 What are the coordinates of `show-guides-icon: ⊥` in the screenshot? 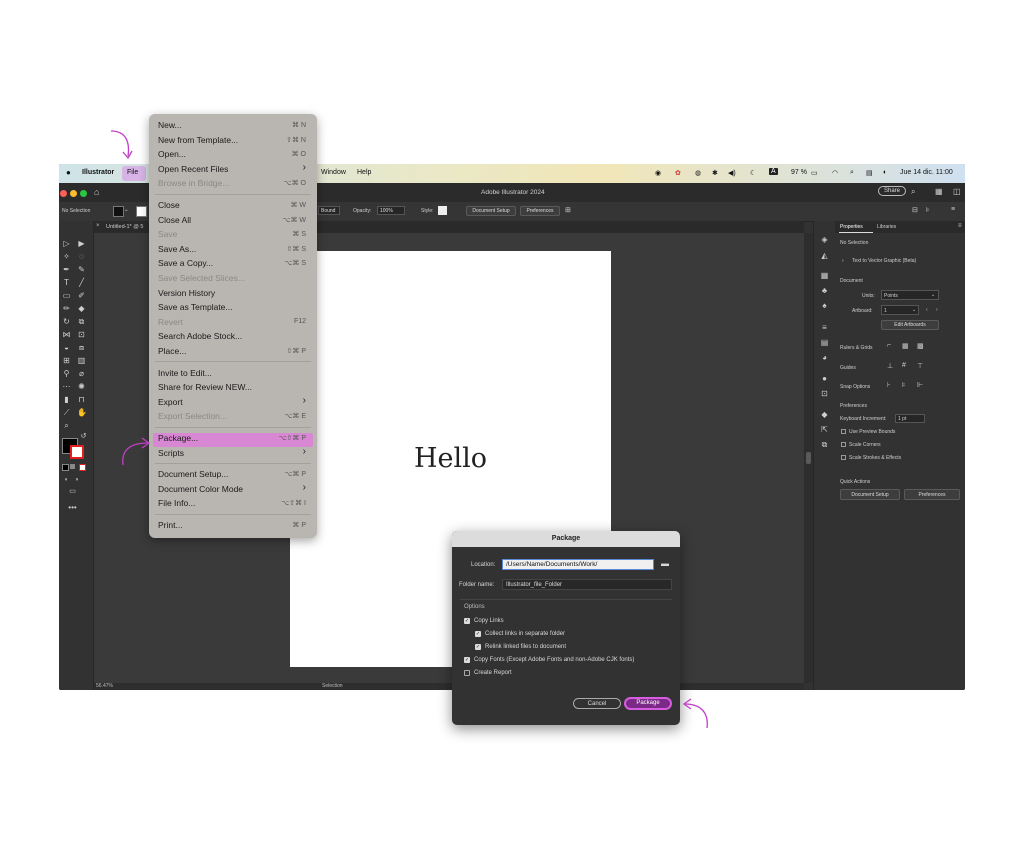 It's located at (890, 366).